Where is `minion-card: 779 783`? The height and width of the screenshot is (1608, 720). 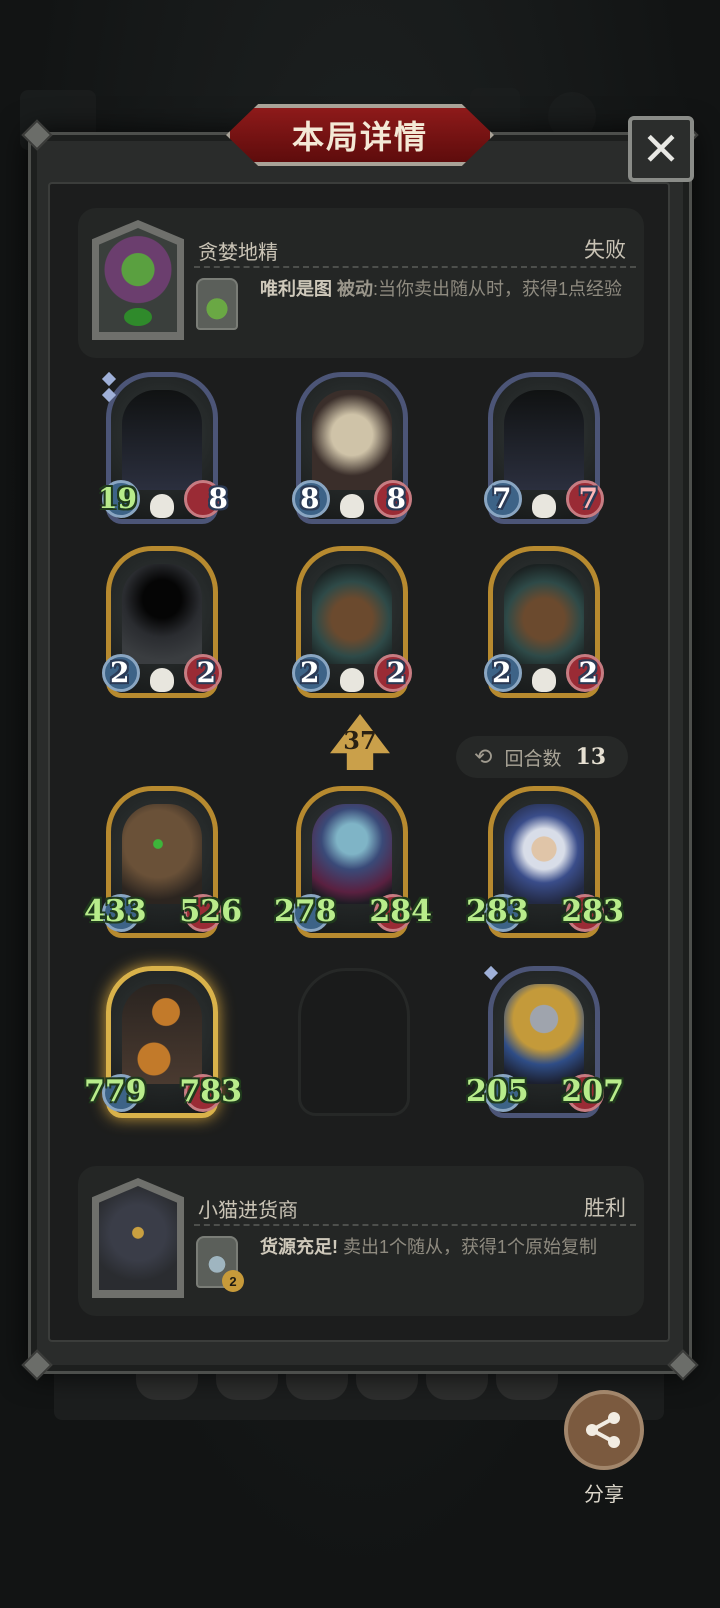
minion-card: 779 783 is located at coordinates (163, 1042).